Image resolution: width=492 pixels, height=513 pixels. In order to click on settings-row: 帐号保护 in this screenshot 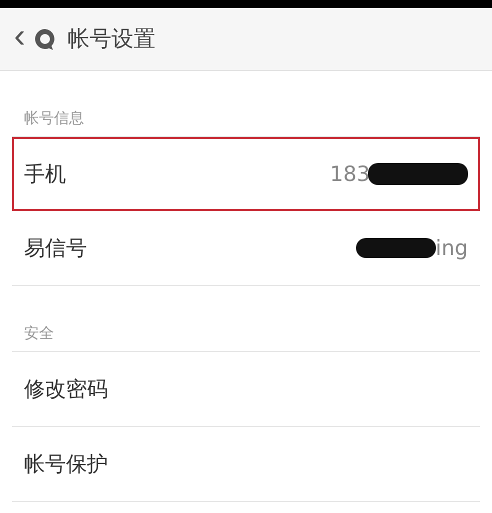, I will do `click(246, 464)`.